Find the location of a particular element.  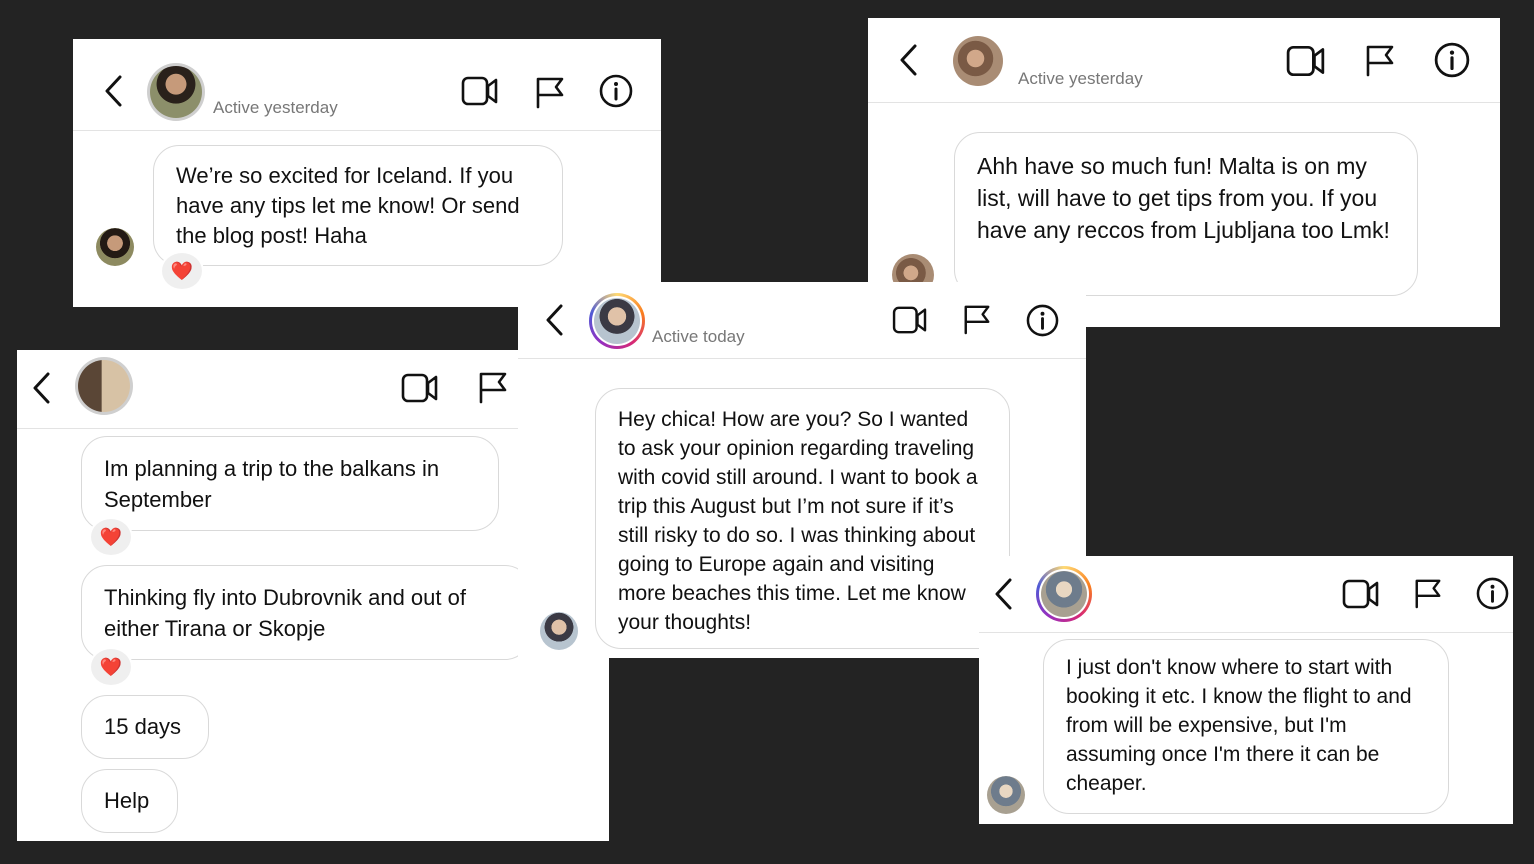

chat-header: Active today is located at coordinates (802, 320).